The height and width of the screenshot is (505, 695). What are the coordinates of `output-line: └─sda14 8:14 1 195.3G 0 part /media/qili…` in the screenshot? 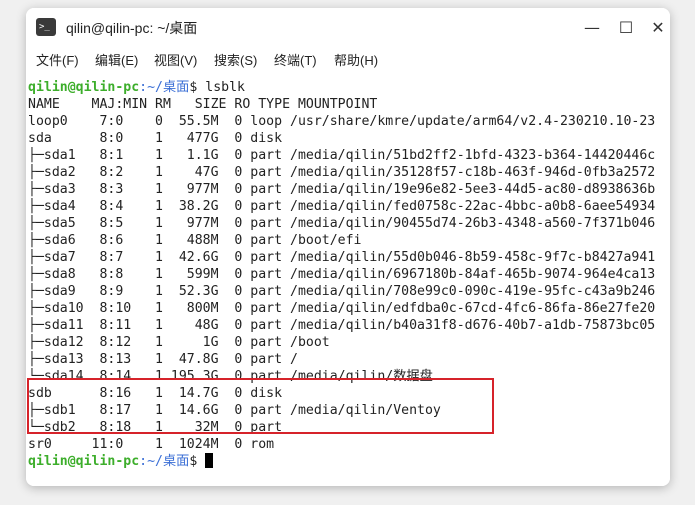 It's located at (230, 376).